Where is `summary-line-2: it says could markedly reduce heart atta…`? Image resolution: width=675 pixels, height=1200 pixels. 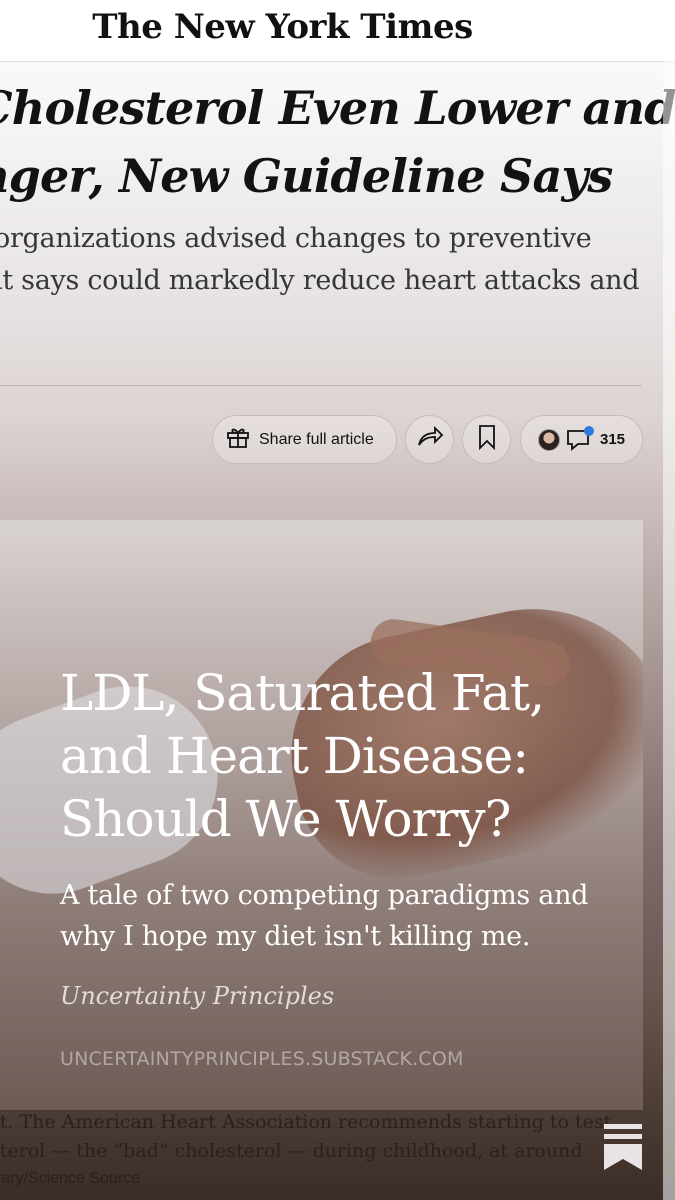 summary-line-2: it says could markedly reduce heart atta… is located at coordinates (320, 280).